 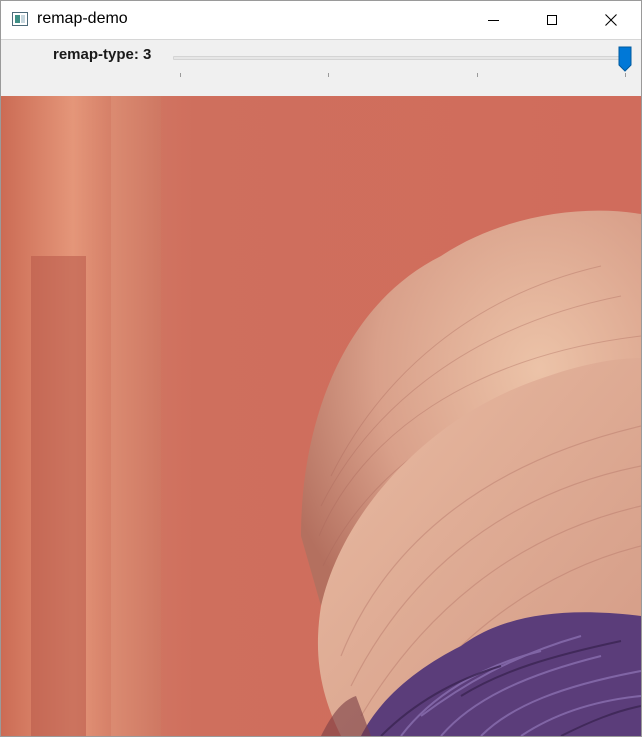 I want to click on maximize-button, so click(x=552, y=20).